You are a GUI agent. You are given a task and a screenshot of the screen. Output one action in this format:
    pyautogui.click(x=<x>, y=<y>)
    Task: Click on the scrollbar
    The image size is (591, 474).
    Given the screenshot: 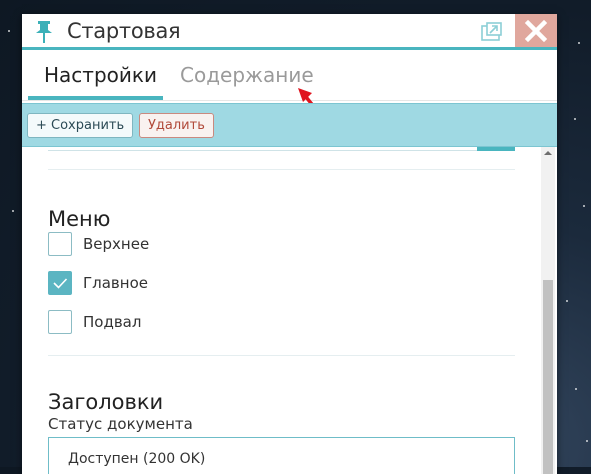 What is the action you would take?
    pyautogui.click(x=548, y=310)
    